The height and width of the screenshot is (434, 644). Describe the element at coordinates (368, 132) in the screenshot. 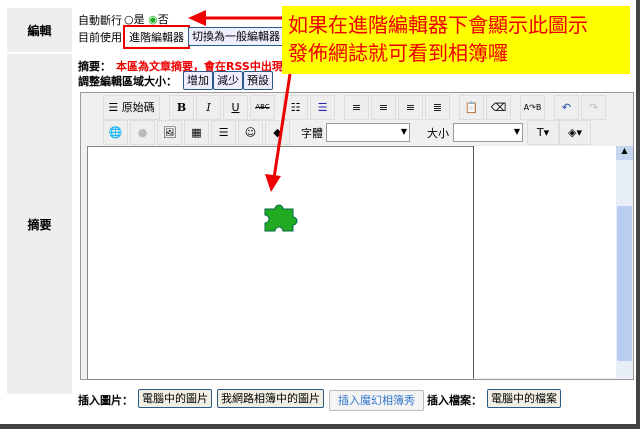

I see `font-select: ▼` at that location.